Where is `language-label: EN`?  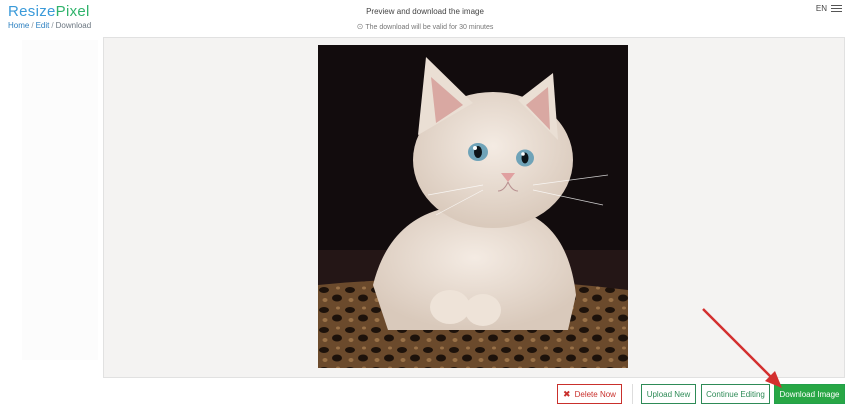
language-label: EN is located at coordinates (821, 8).